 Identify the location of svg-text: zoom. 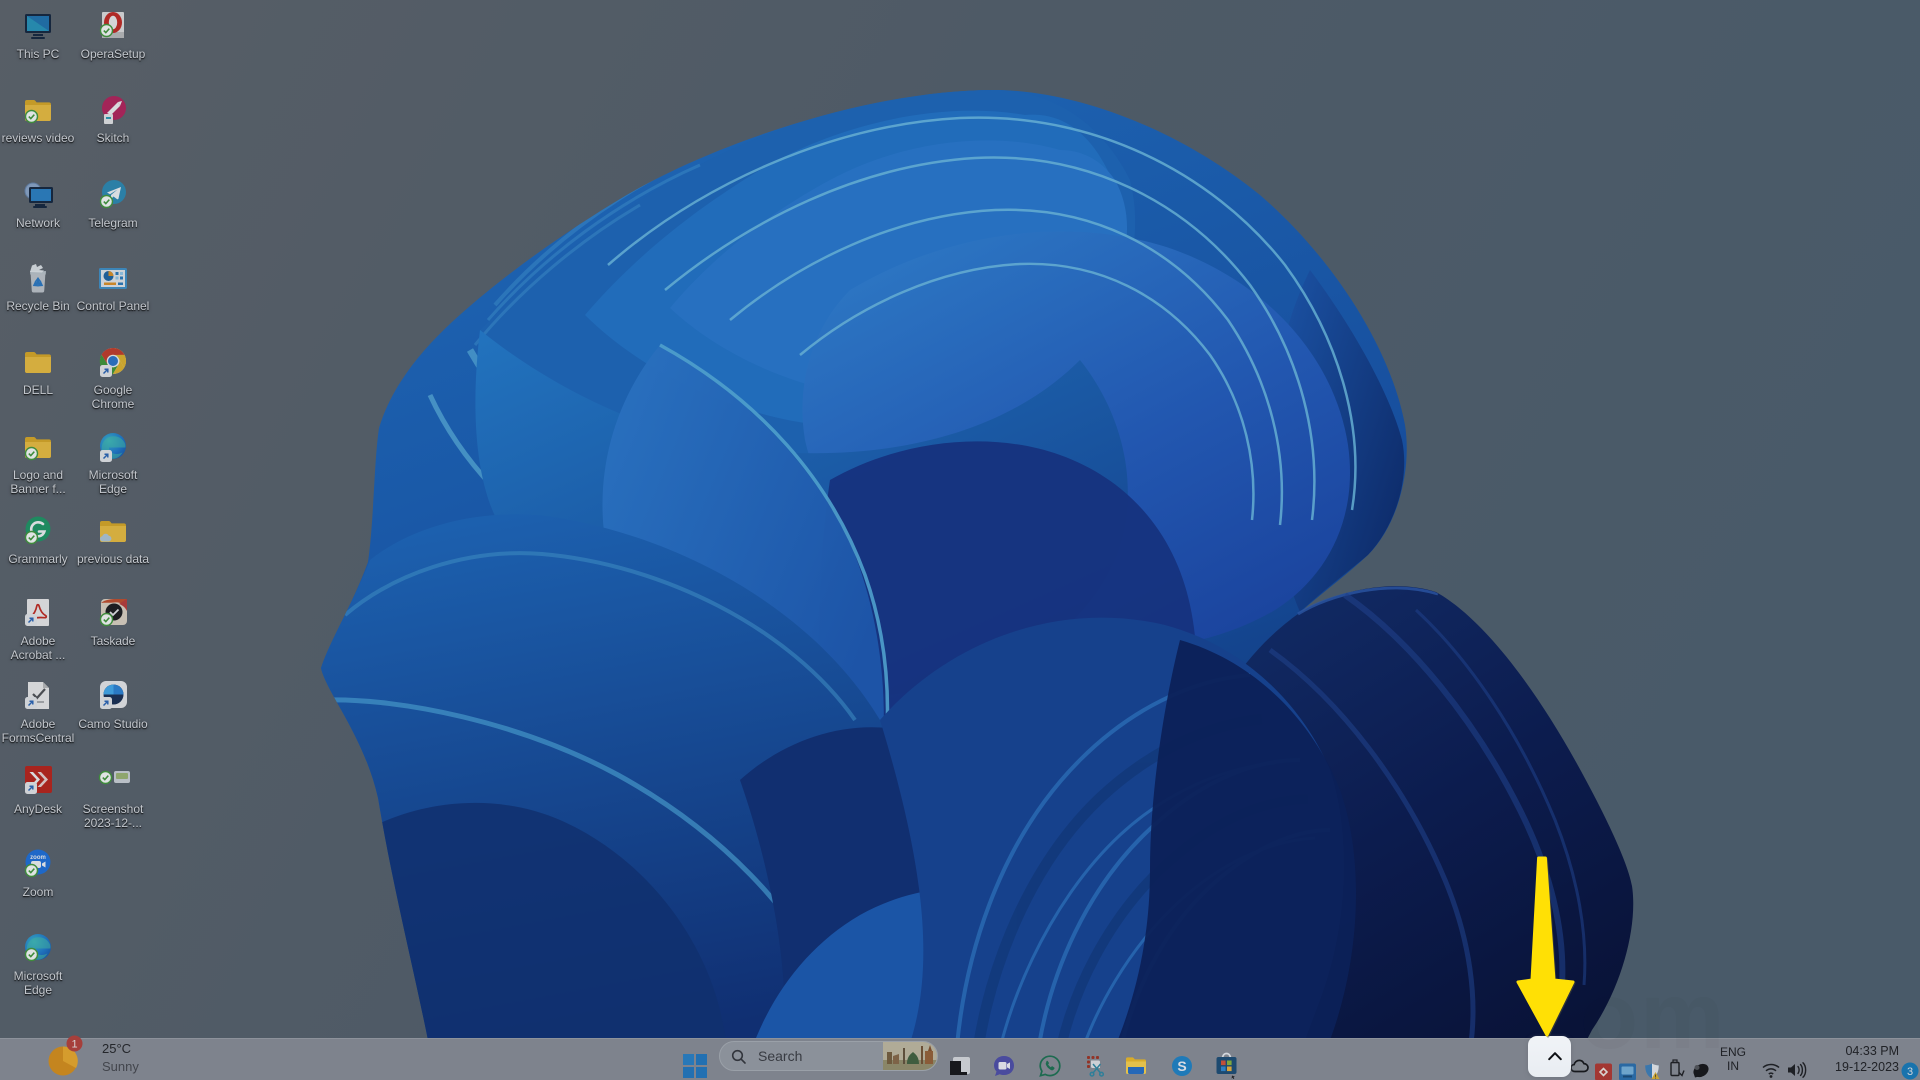
(38, 858).